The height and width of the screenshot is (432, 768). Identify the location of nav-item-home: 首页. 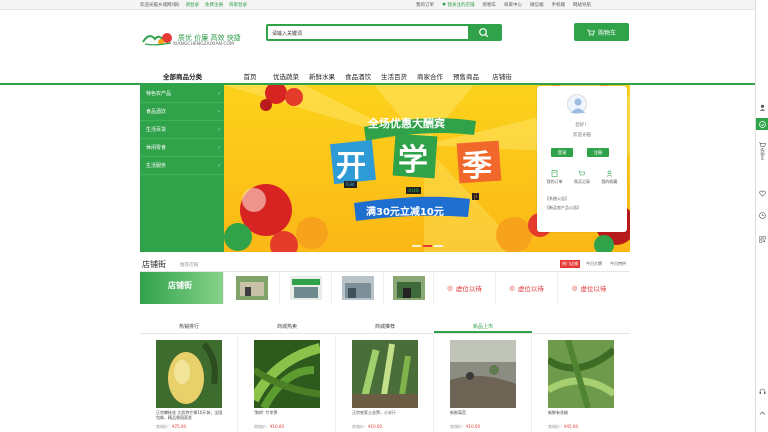
(250, 76).